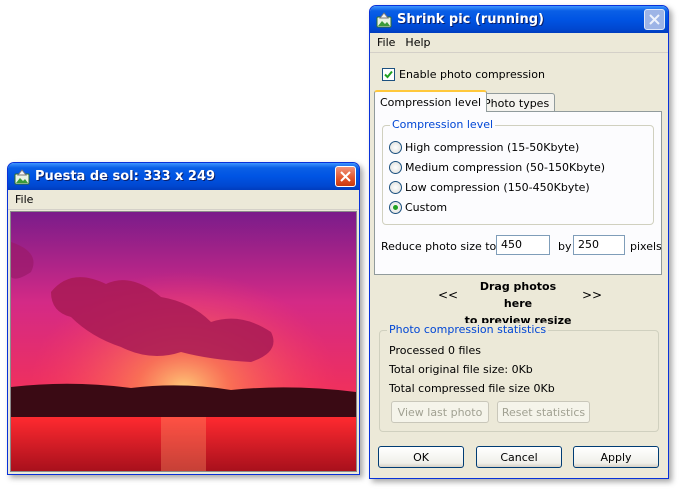 This screenshot has height=489, width=680. I want to click on drag-drop-area: Drag photos here to preview resize, so click(518, 303).